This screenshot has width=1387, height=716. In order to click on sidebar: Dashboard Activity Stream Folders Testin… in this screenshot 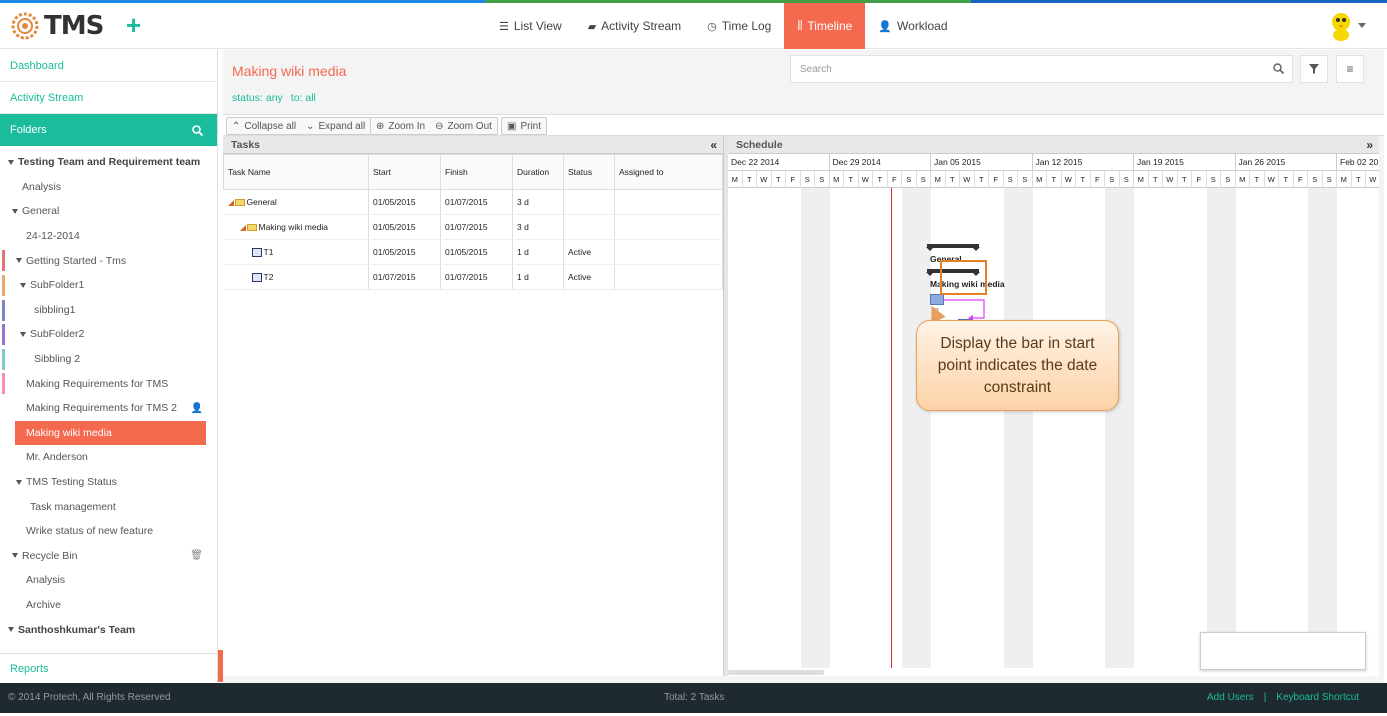, I will do `click(109, 366)`.